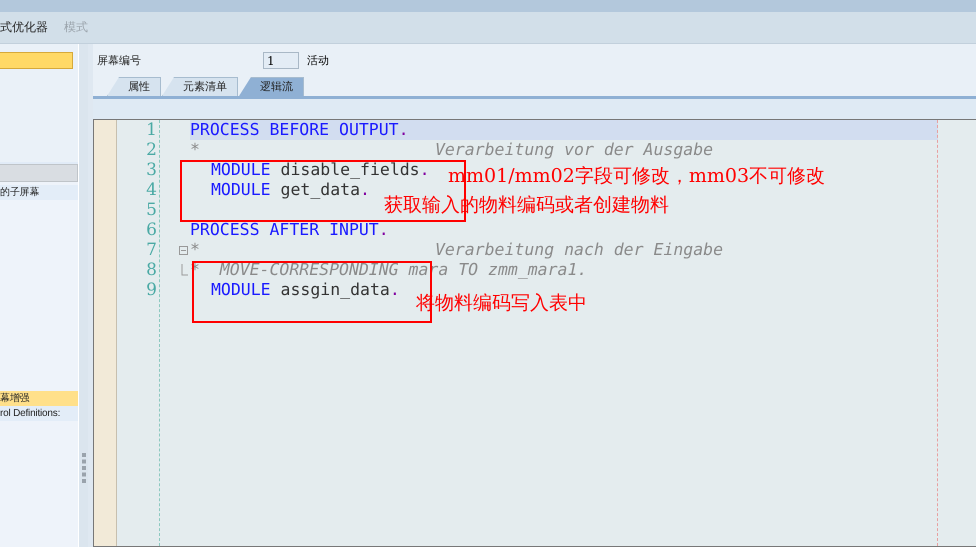 The image size is (976, 547). I want to click on menu-item: 式优化器, so click(24, 27).